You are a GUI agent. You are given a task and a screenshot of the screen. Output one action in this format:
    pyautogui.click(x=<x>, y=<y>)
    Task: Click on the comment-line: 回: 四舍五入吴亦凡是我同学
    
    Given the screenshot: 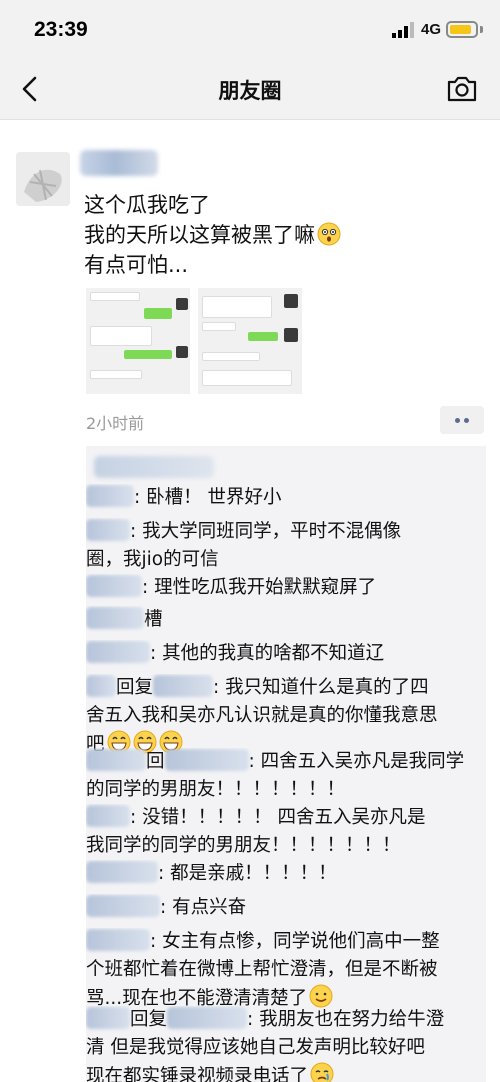 What is the action you would take?
    pyautogui.click(x=286, y=762)
    